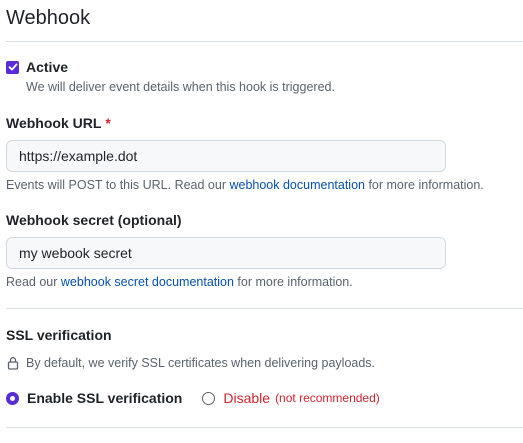  I want to click on webhook-url-input, so click(226, 156).